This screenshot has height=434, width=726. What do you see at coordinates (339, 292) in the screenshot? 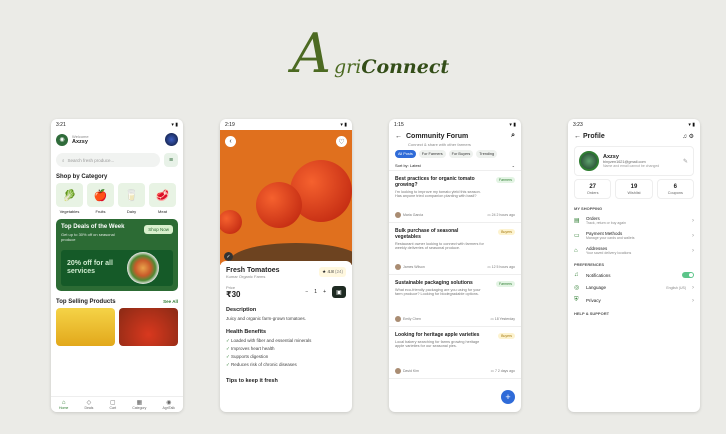
I see `cart-button: ▣` at bounding box center [339, 292].